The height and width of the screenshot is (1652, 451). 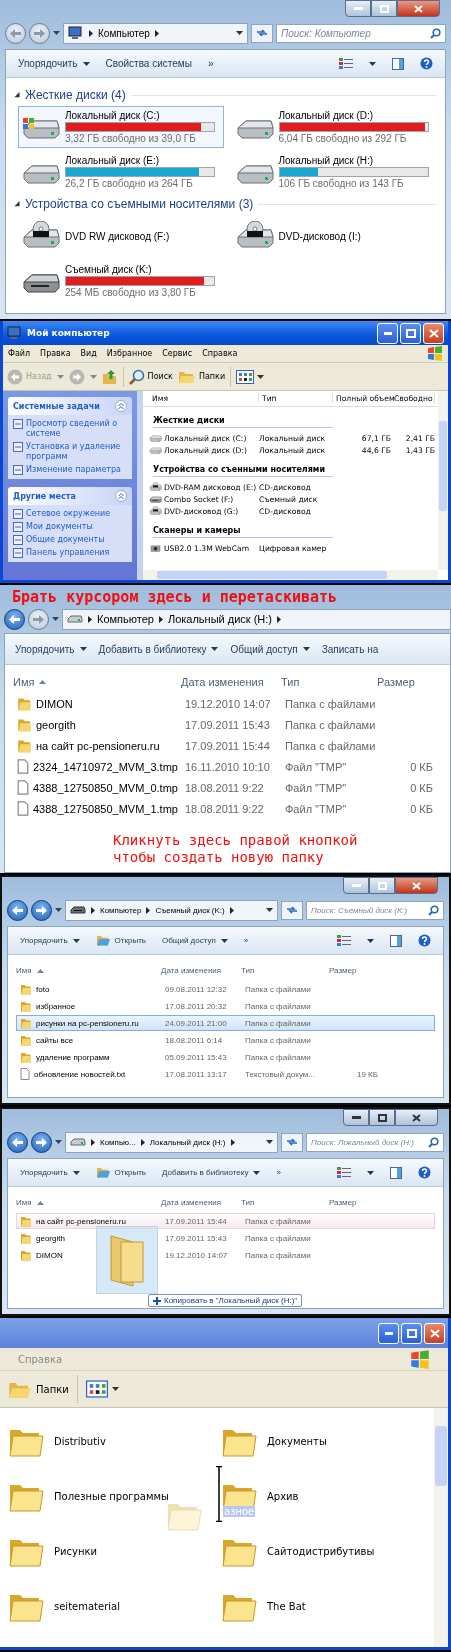 What do you see at coordinates (225, 1057) in the screenshot?
I see `file-row: удаление программ 05.09.2011 15:43 Папка с файлами` at bounding box center [225, 1057].